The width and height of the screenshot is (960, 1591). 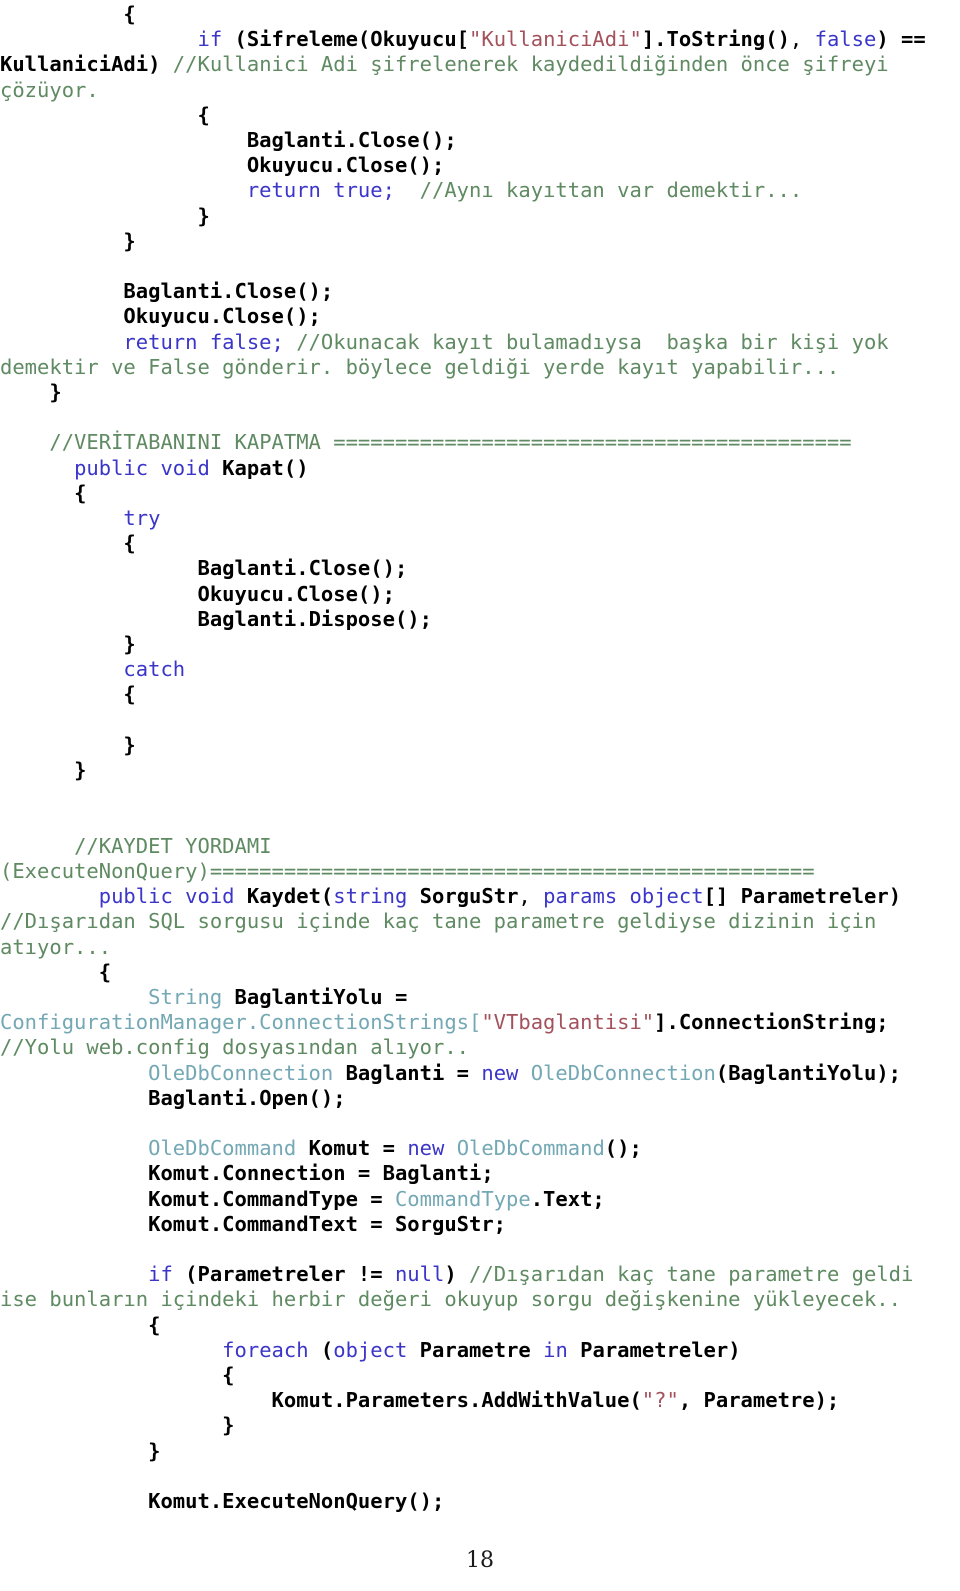 I want to click on code-token: [], so click(x=722, y=896).